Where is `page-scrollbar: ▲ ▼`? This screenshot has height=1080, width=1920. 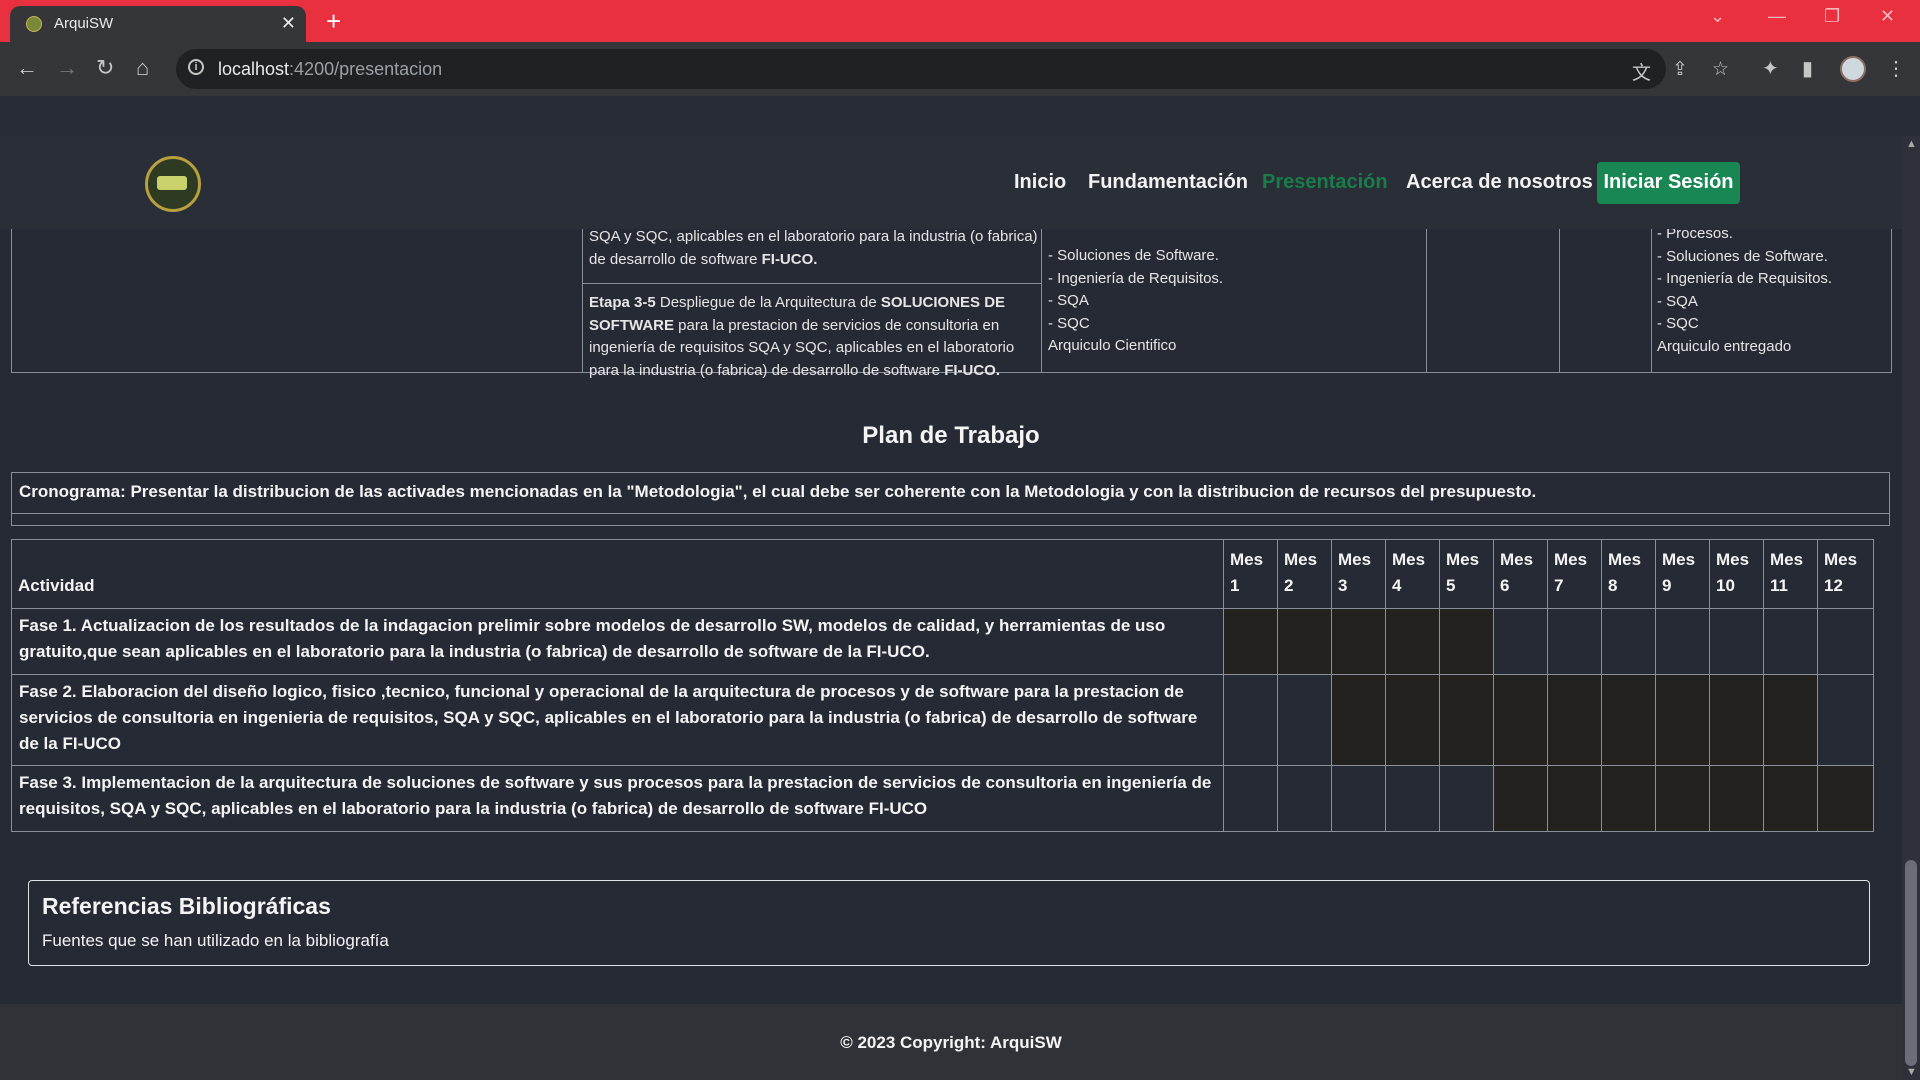
page-scrollbar: ▲ ▼ is located at coordinates (1911, 608).